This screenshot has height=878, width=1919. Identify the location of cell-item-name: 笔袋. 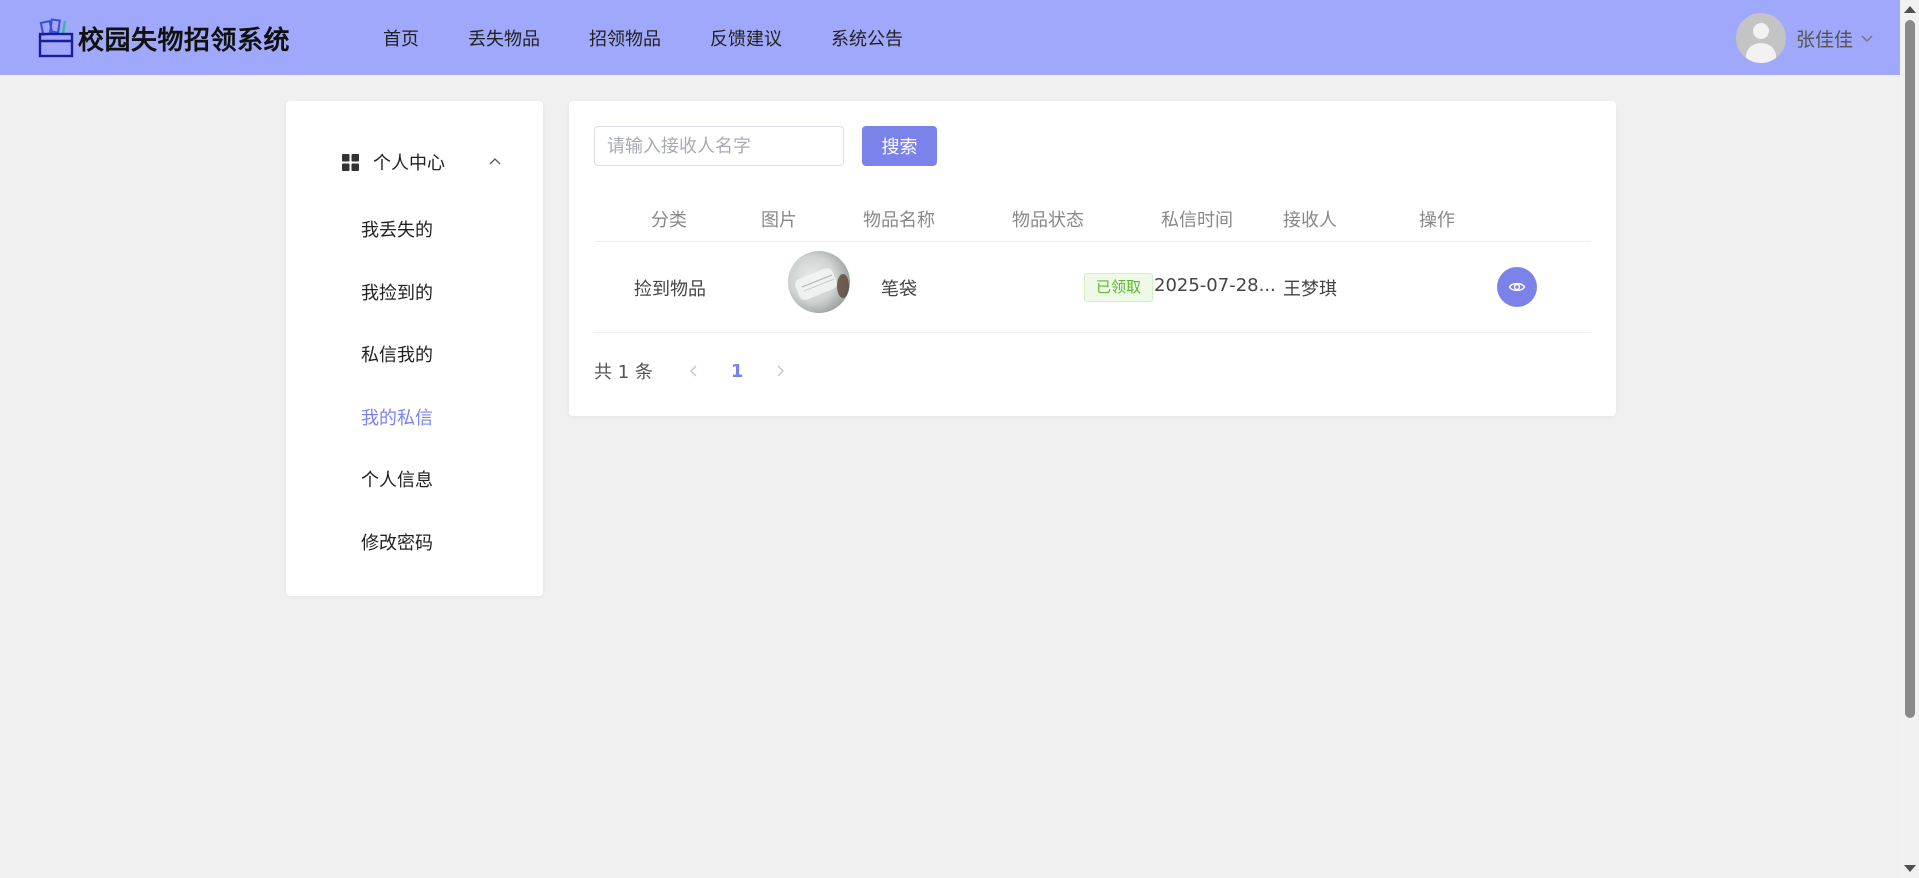
(899, 289).